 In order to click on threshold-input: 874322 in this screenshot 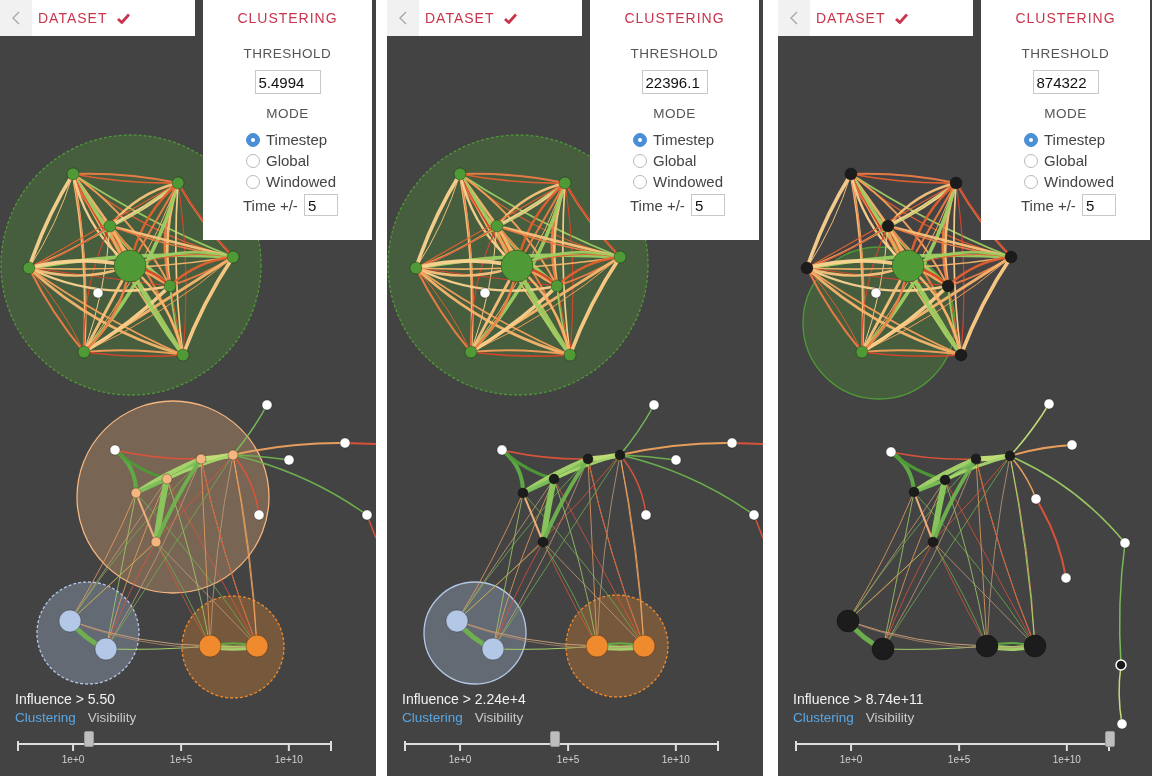, I will do `click(1065, 82)`.